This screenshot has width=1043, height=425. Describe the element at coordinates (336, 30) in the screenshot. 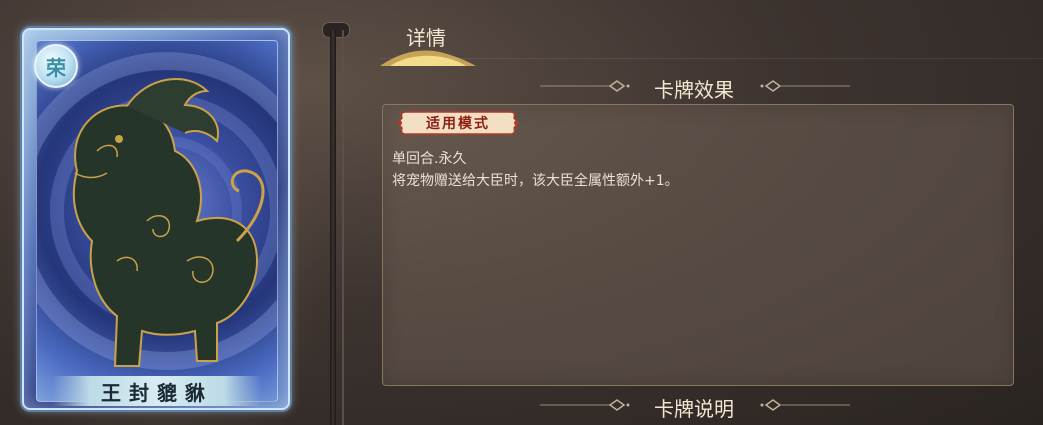

I see `rail-knob` at that location.